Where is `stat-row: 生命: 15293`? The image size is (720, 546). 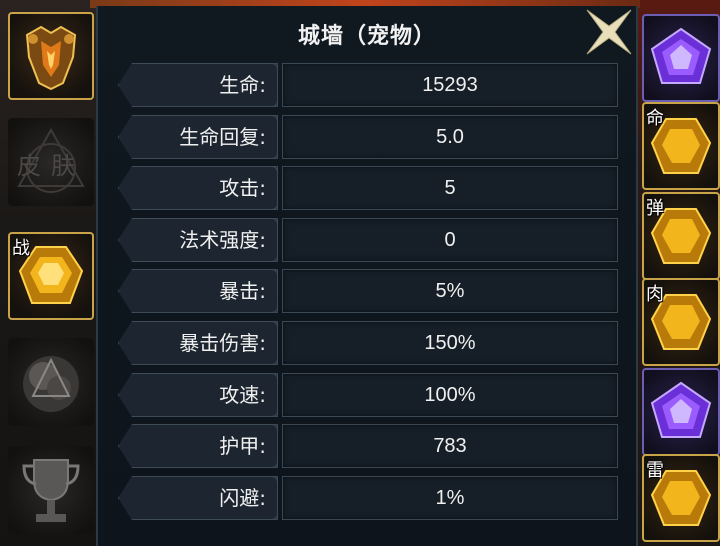
stat-row: 生命: 15293 is located at coordinates (368, 85).